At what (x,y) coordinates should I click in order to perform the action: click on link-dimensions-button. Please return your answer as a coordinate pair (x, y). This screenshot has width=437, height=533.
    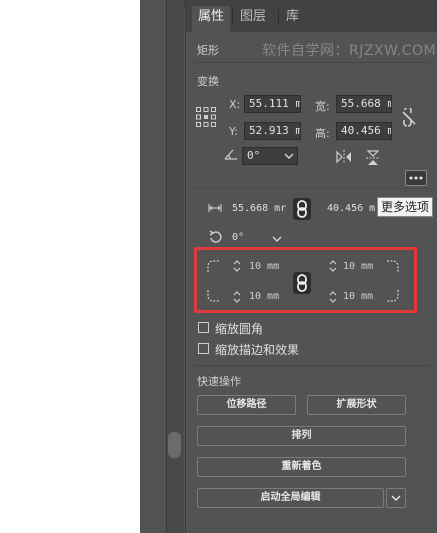
    Looking at the image, I should click on (302, 209).